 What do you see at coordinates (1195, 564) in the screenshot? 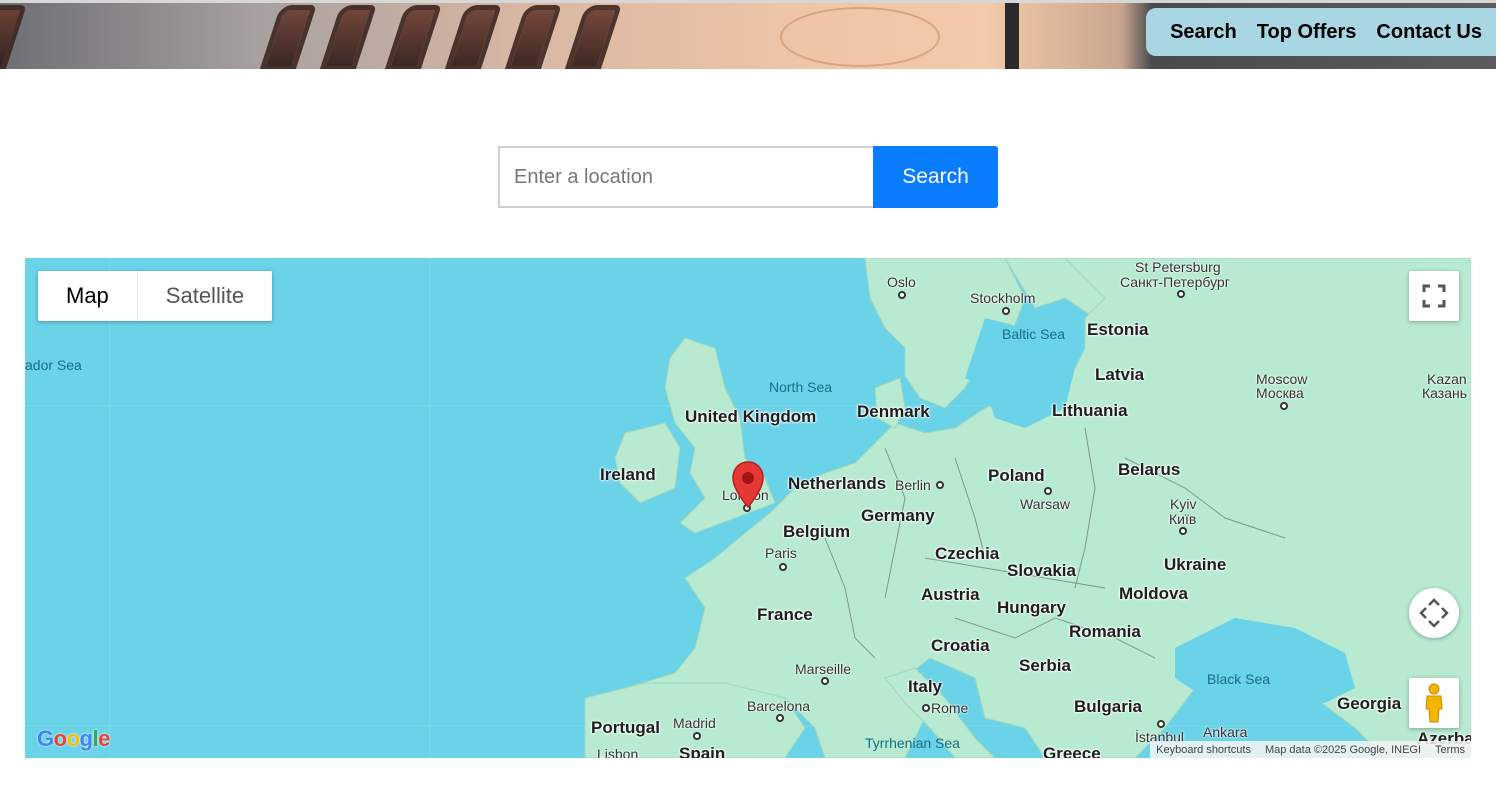
I see `country-label: Ukraine` at bounding box center [1195, 564].